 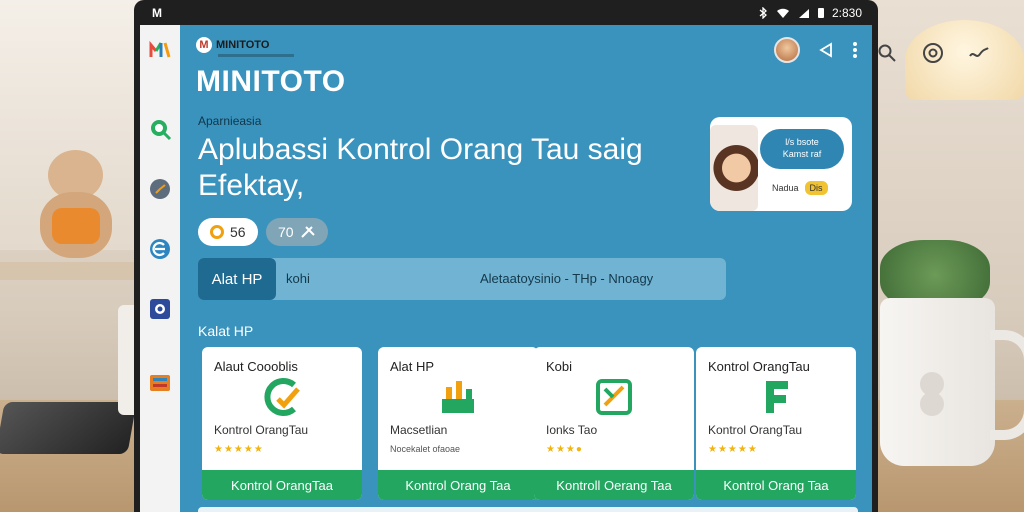 I want to click on promo-pill: l/s bsote Kamst raf, so click(x=802, y=149).